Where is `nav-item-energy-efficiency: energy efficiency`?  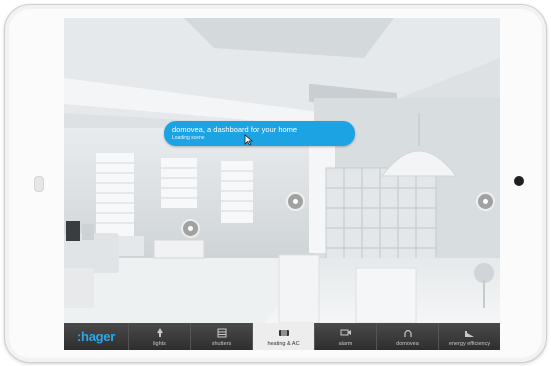
nav-item-energy-efficiency: energy efficiency is located at coordinates (469, 336).